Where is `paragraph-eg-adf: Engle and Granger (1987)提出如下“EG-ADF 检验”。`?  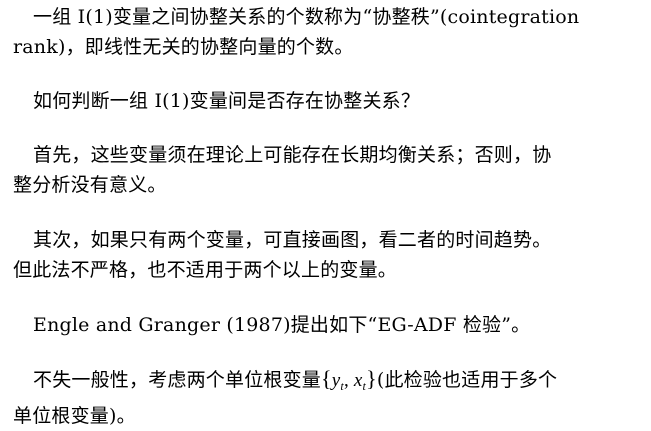
paragraph-eg-adf: Engle and Granger (1987)提出如下“EG-ADF 检验”。 is located at coordinates (328, 325).